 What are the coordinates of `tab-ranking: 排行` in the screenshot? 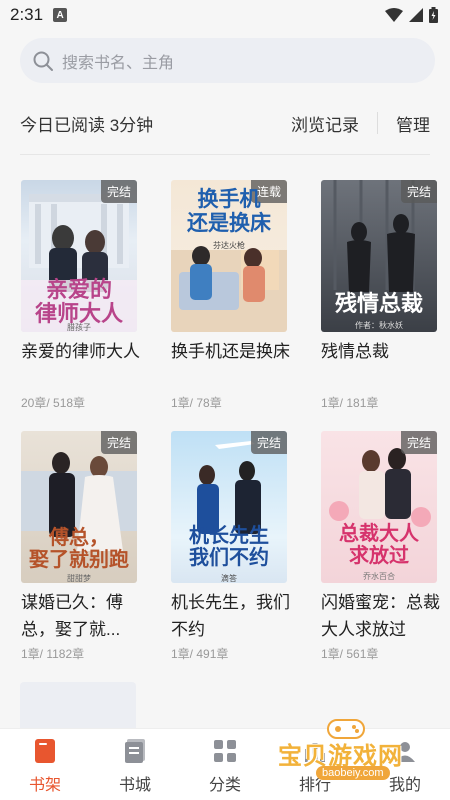 It's located at (315, 764).